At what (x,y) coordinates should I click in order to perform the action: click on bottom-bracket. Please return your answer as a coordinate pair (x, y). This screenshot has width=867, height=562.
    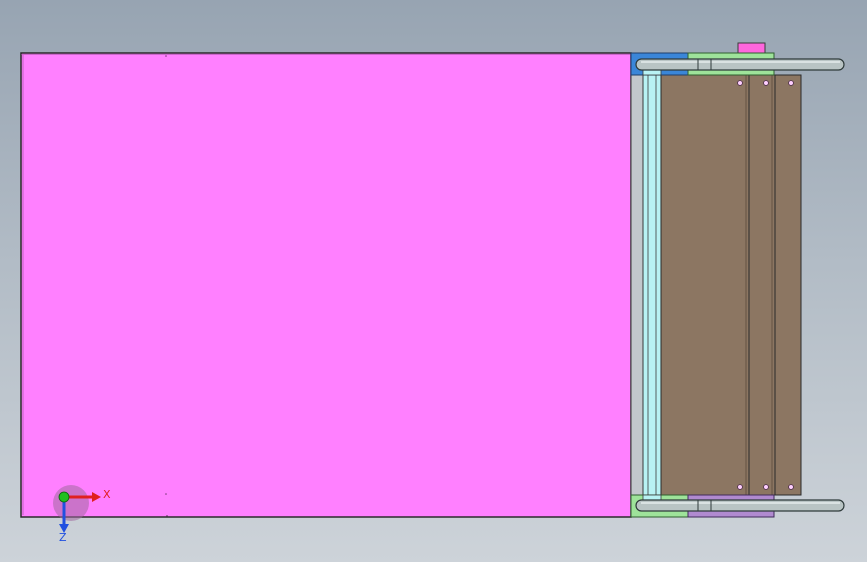
    Looking at the image, I should click on (737, 506).